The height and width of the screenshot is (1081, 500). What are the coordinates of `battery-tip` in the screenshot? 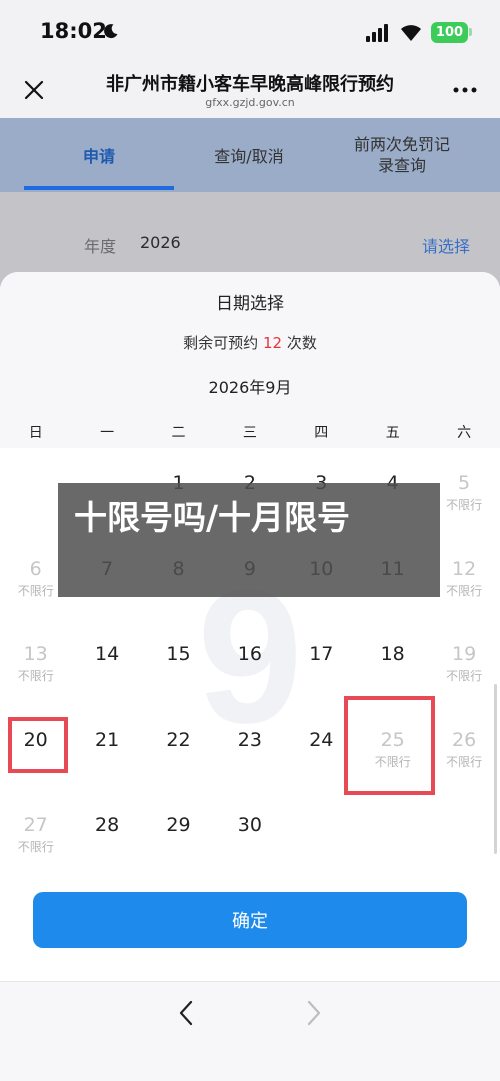 It's located at (470, 32).